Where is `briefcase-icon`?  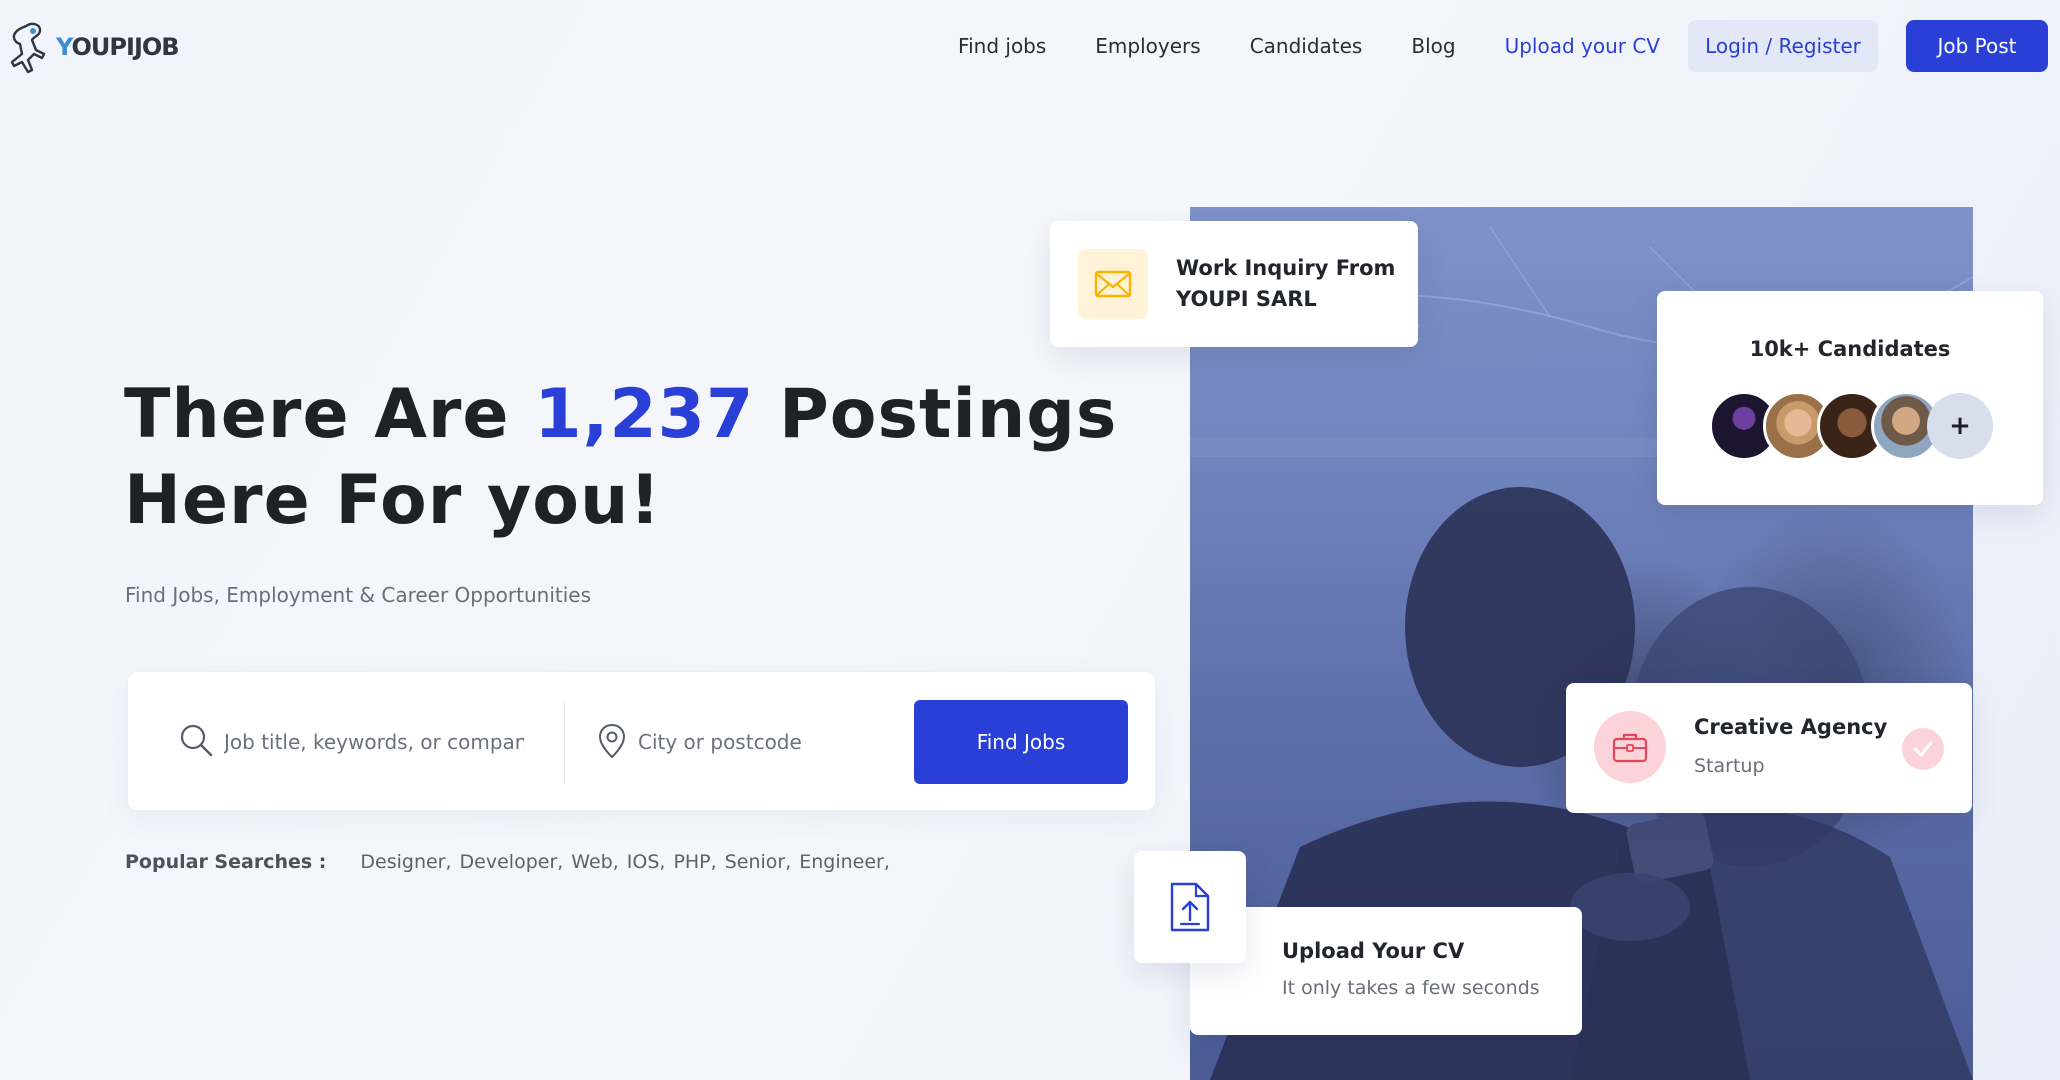 briefcase-icon is located at coordinates (1630, 748).